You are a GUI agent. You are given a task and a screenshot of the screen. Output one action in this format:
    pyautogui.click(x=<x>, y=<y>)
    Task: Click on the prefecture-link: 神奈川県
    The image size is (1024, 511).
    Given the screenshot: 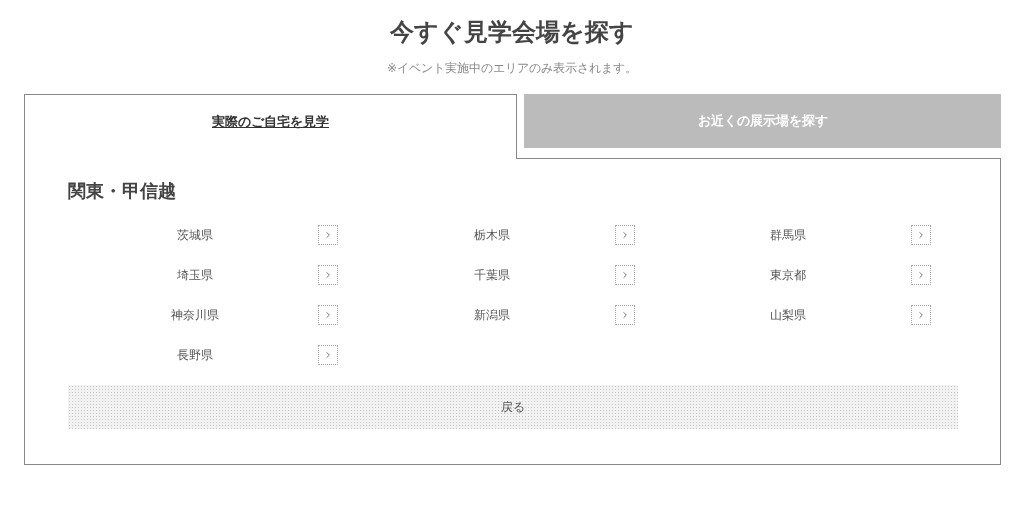 What is the action you would take?
    pyautogui.click(x=239, y=315)
    